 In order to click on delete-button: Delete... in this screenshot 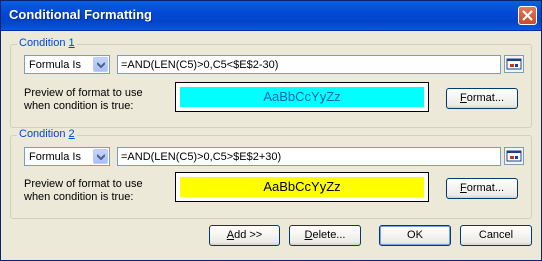, I will do `click(325, 235)`.